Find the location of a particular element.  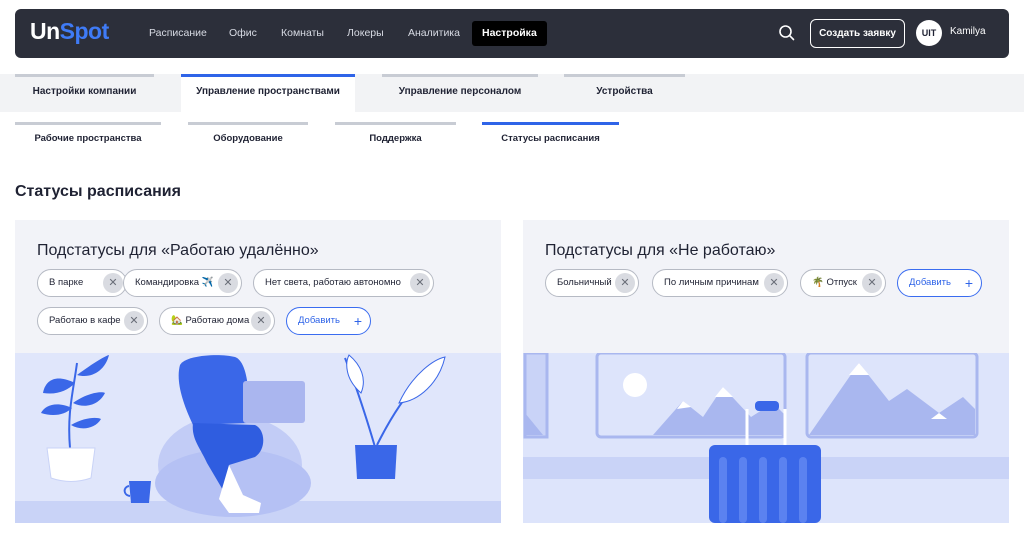

nav-analytics: Аналитика is located at coordinates (434, 33).